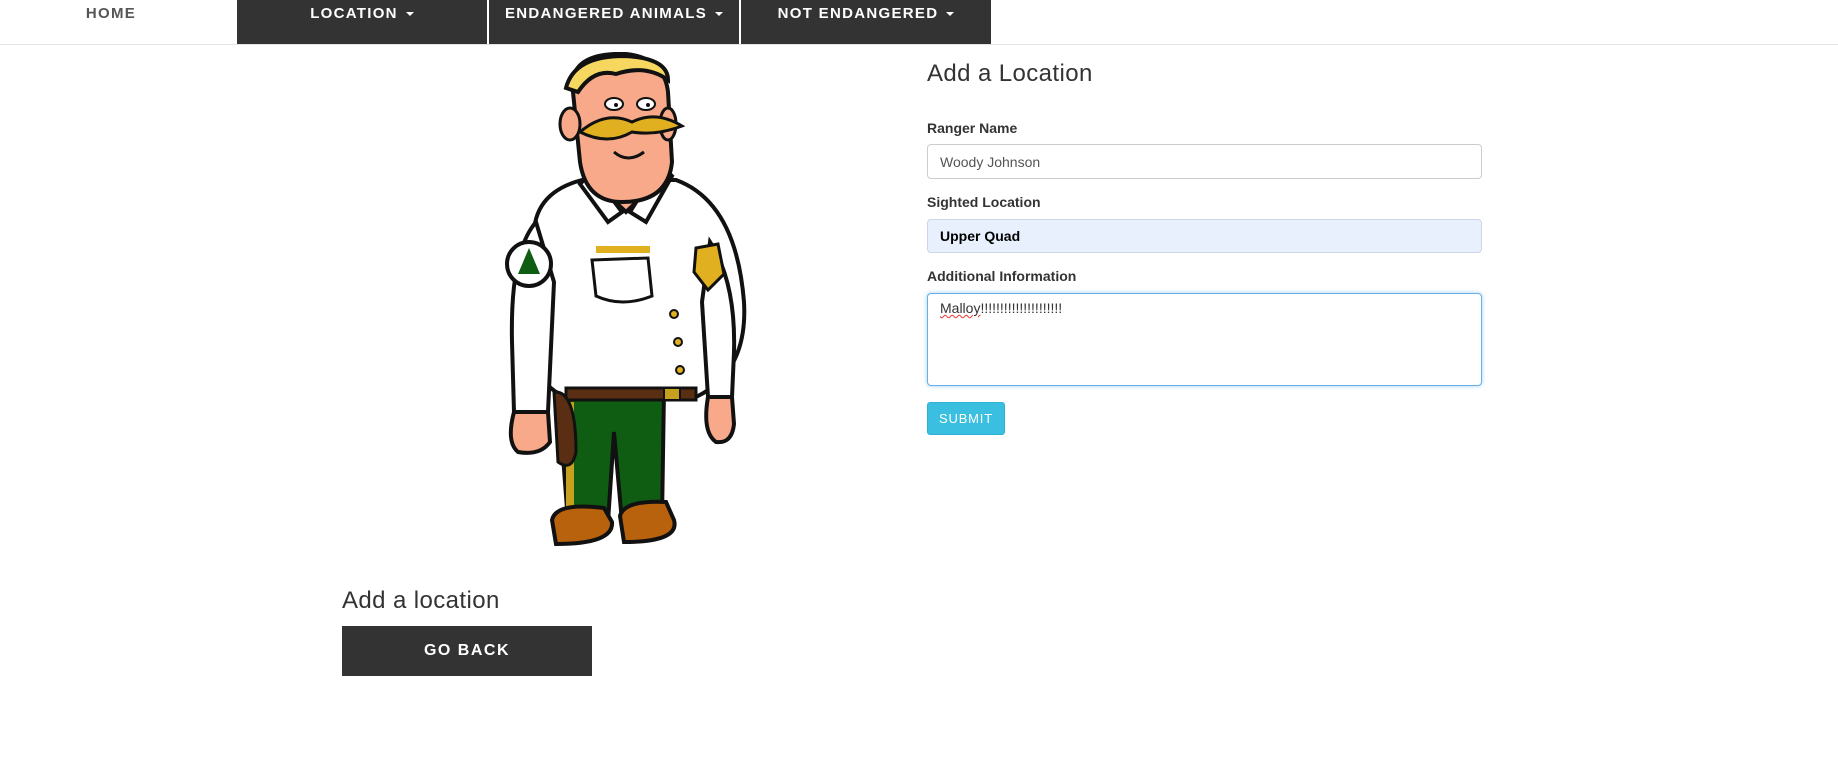 The width and height of the screenshot is (1838, 768). I want to click on nav-not-endangered-dropdown: NOT ENDANGERED, so click(866, 22).